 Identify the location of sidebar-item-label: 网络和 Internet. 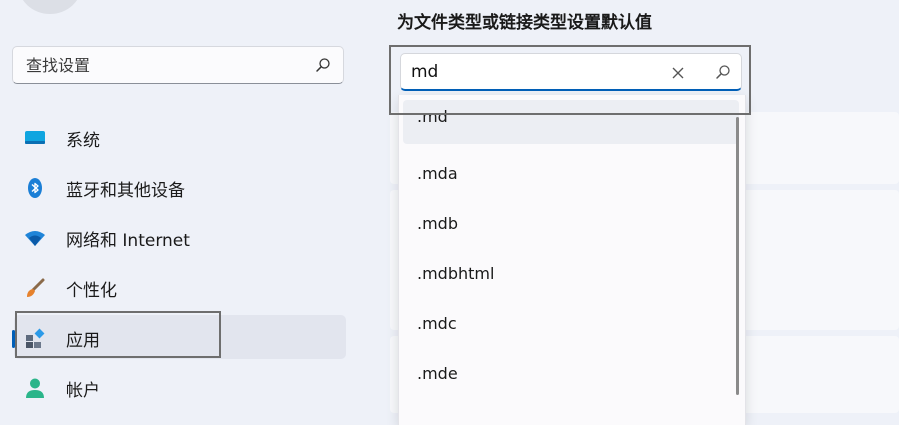
(128, 241).